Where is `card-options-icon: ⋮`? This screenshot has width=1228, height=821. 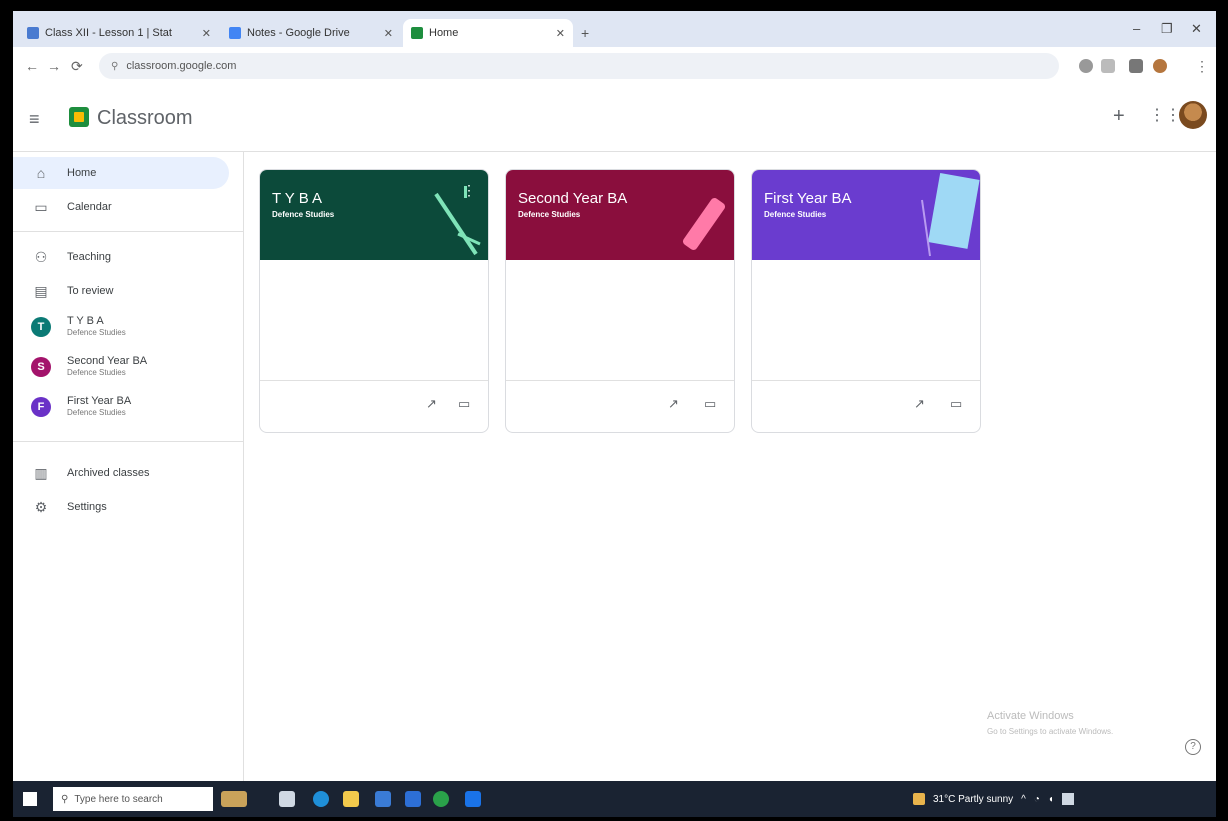
card-options-icon: ⋮ is located at coordinates (469, 190).